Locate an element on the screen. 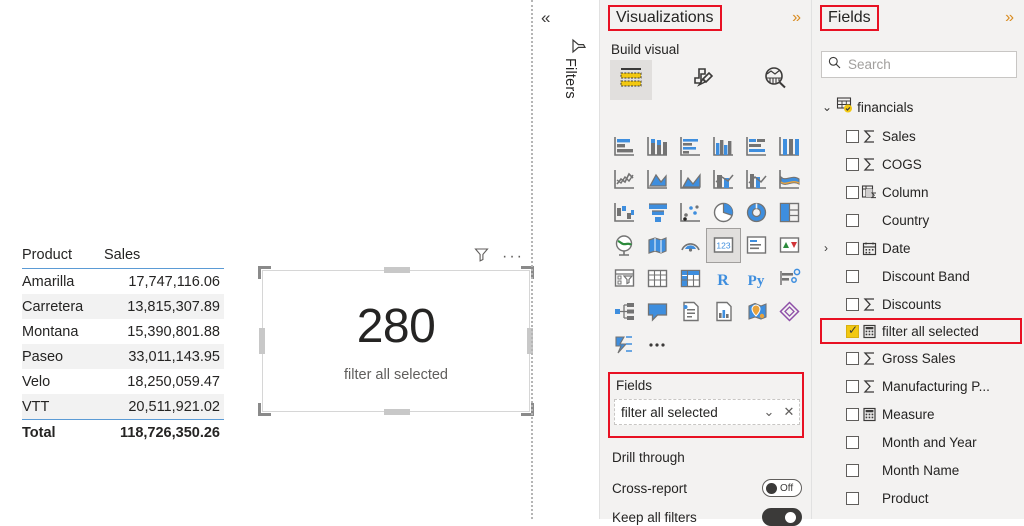  table-row: Carretera 13,815,307.89 is located at coordinates (123, 306).